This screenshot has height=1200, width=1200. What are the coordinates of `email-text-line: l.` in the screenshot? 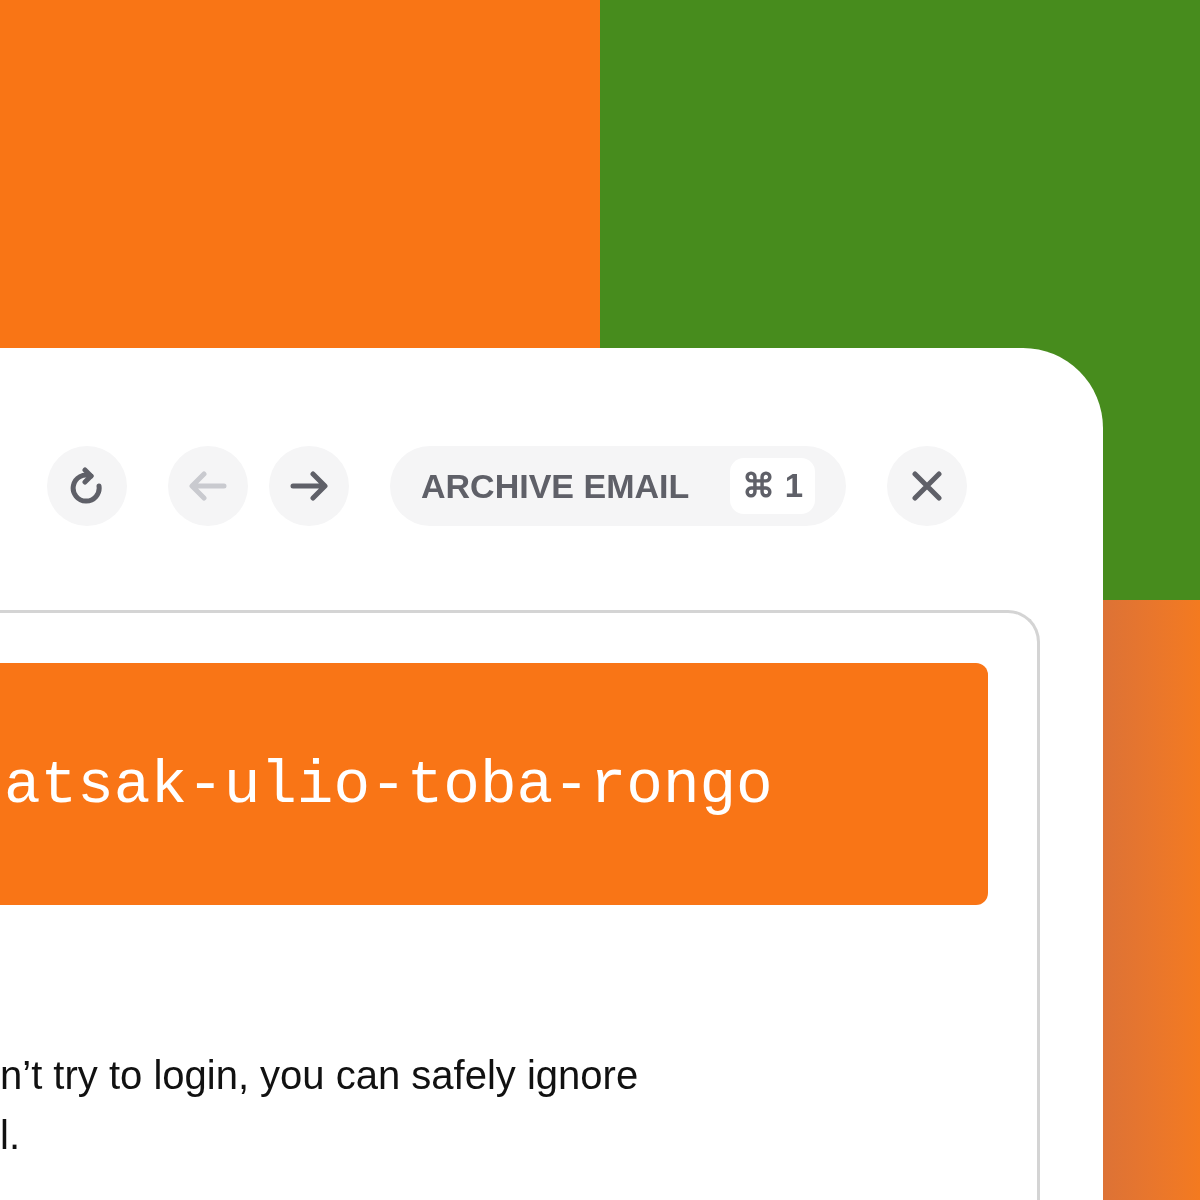 It's located at (10, 1135).